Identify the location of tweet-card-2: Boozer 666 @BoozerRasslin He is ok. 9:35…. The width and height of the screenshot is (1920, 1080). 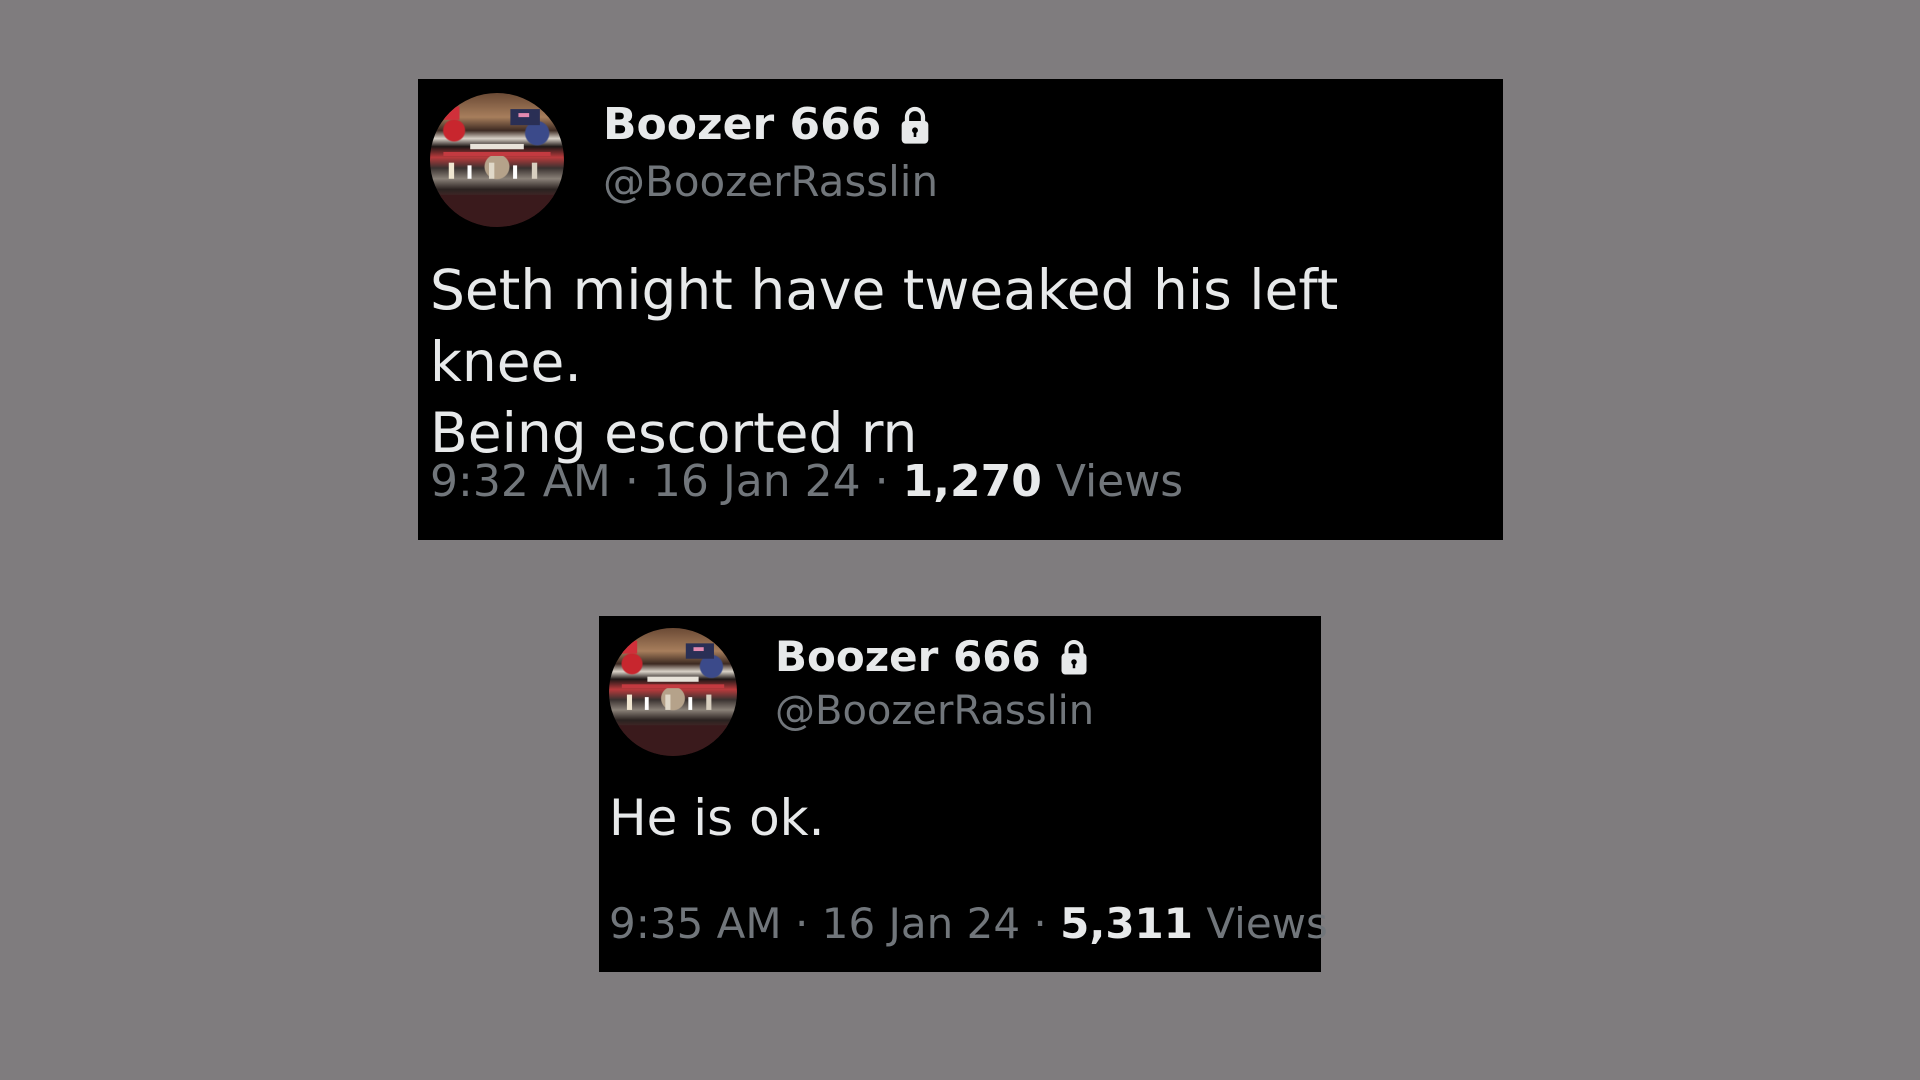
(963, 794).